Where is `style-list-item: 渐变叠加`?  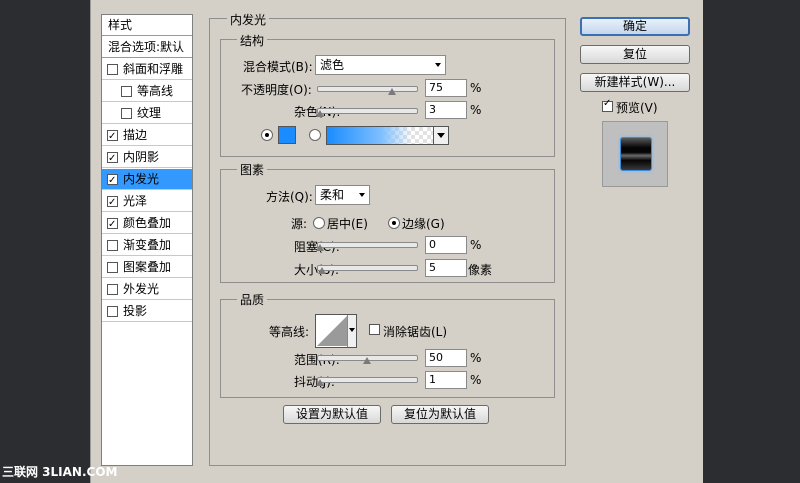 style-list-item: 渐变叠加 is located at coordinates (147, 245).